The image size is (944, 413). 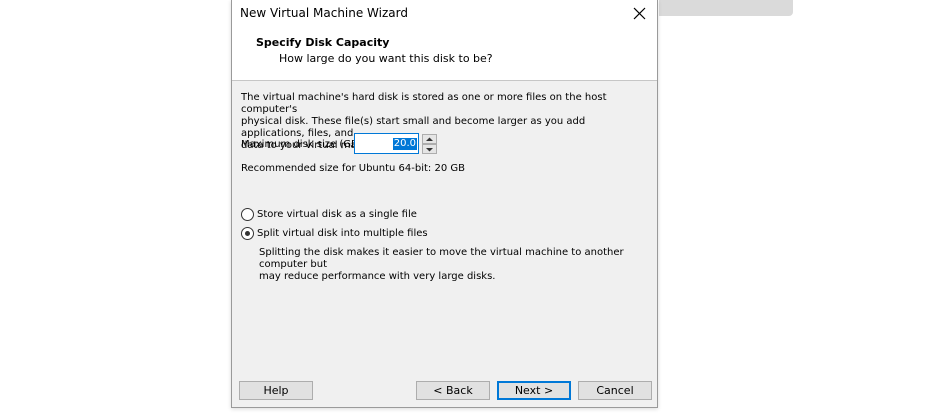 What do you see at coordinates (726, 8) in the screenshot?
I see `background-window-panel` at bounding box center [726, 8].